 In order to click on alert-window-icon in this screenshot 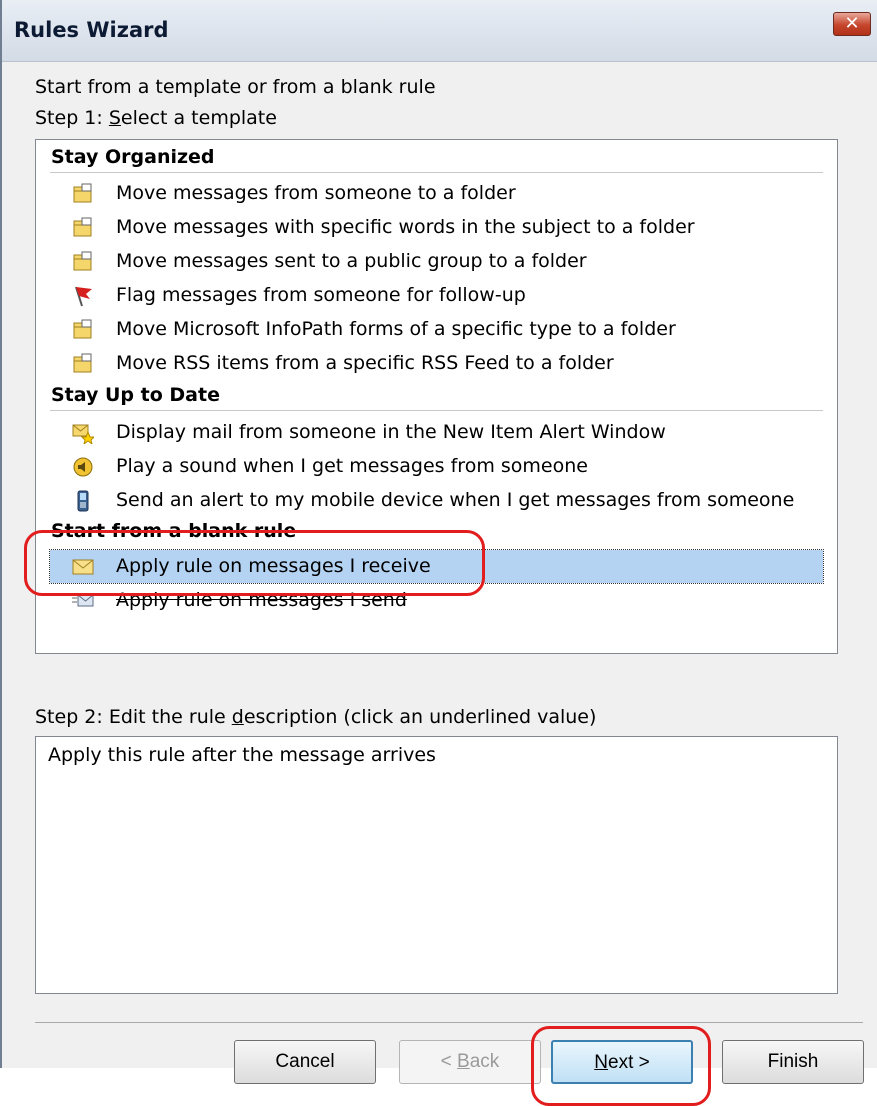, I will do `click(83, 434)`.